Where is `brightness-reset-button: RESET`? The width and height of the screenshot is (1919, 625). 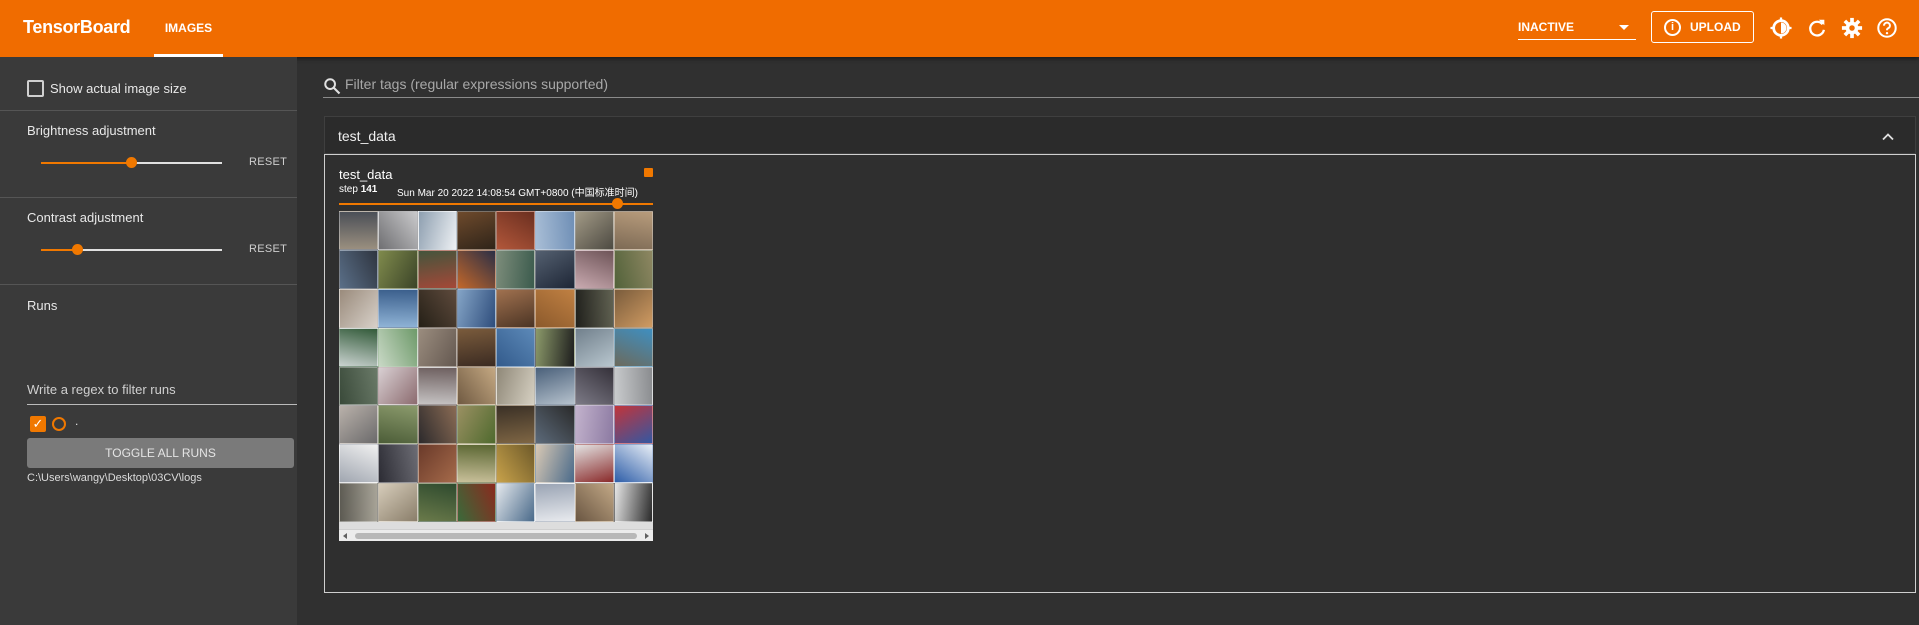
brightness-reset-button: RESET is located at coordinates (268, 162).